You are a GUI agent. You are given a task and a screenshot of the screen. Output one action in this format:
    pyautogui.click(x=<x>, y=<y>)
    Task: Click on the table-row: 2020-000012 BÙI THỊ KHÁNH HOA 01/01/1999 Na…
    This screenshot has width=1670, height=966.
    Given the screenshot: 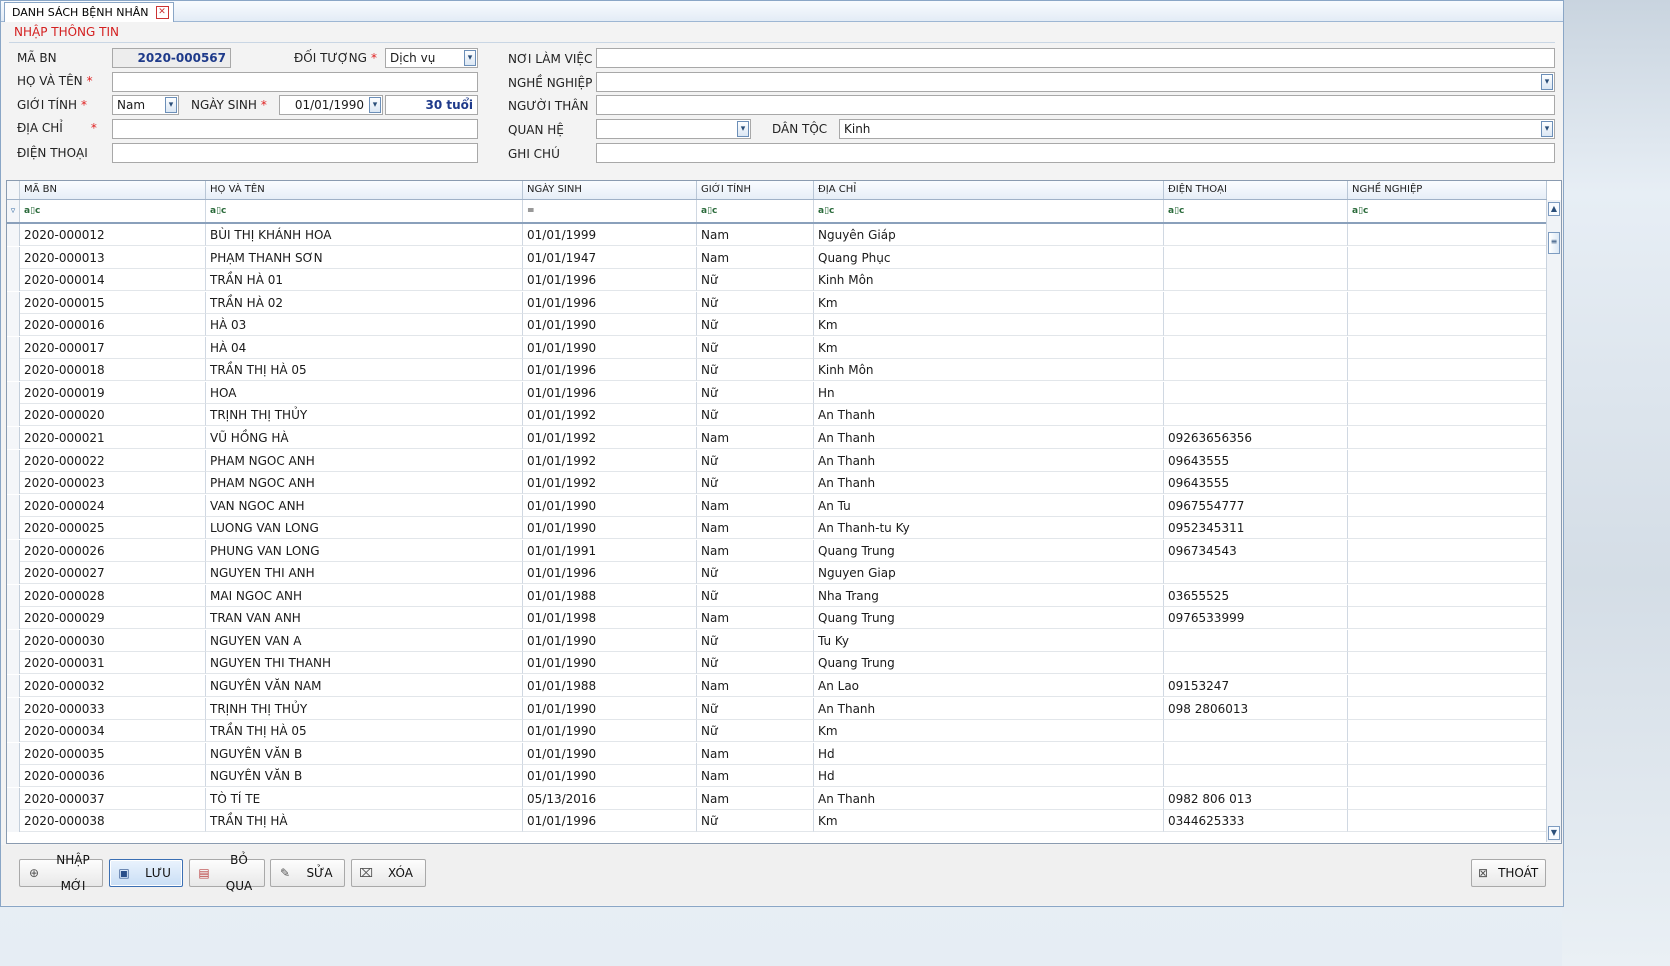 What is the action you would take?
    pyautogui.click(x=777, y=235)
    